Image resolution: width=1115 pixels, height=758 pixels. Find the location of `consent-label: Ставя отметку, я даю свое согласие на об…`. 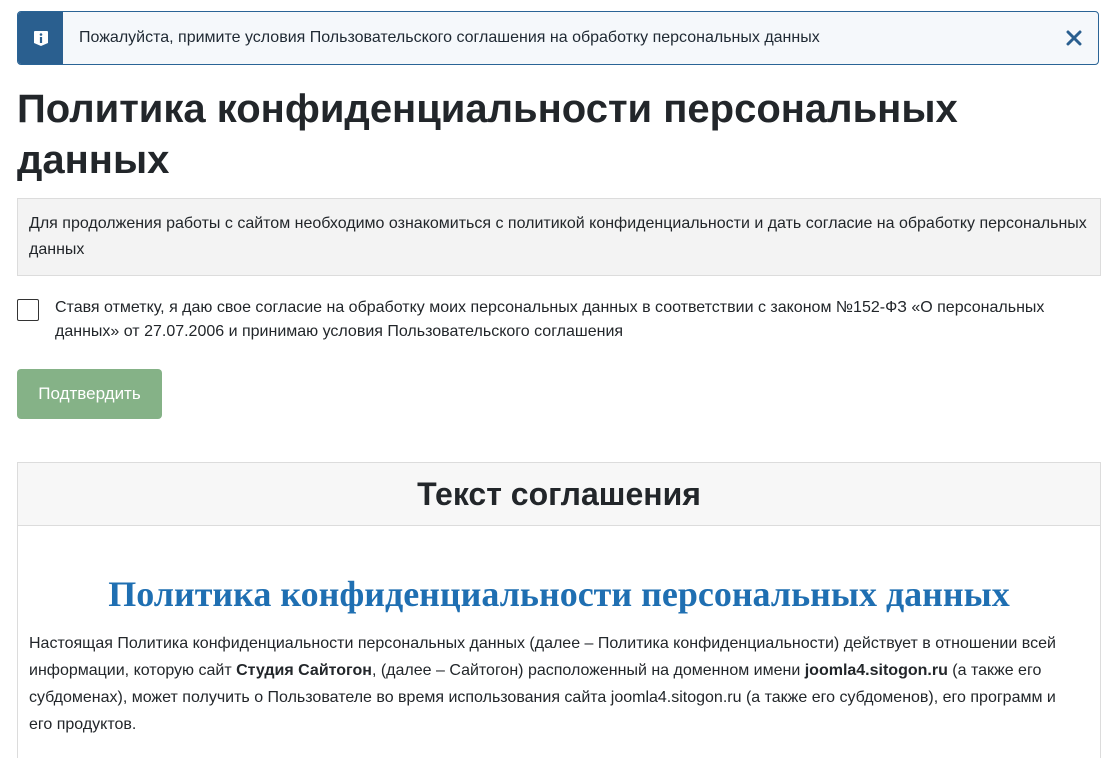

consent-label: Ставя отметку, я даю свое согласие на об… is located at coordinates (576, 320).